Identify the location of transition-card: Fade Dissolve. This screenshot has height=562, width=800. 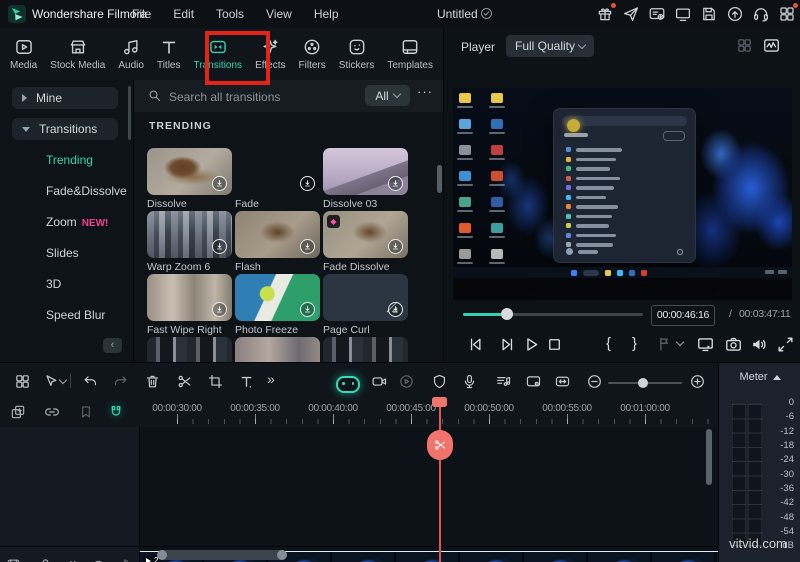
(365, 242).